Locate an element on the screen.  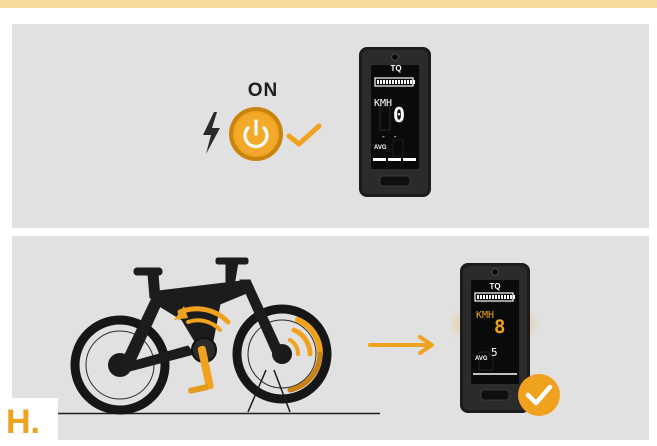
on-state-label: ON is located at coordinates (263, 90).